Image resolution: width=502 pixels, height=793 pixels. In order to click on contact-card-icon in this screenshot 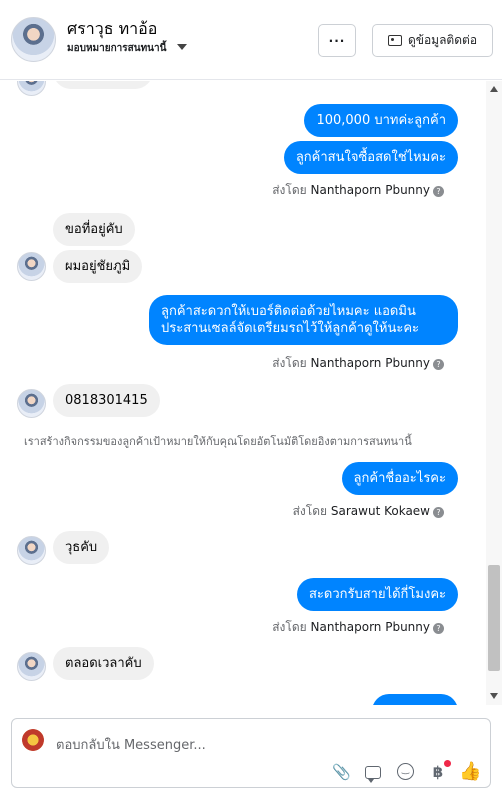, I will do `click(394, 40)`.